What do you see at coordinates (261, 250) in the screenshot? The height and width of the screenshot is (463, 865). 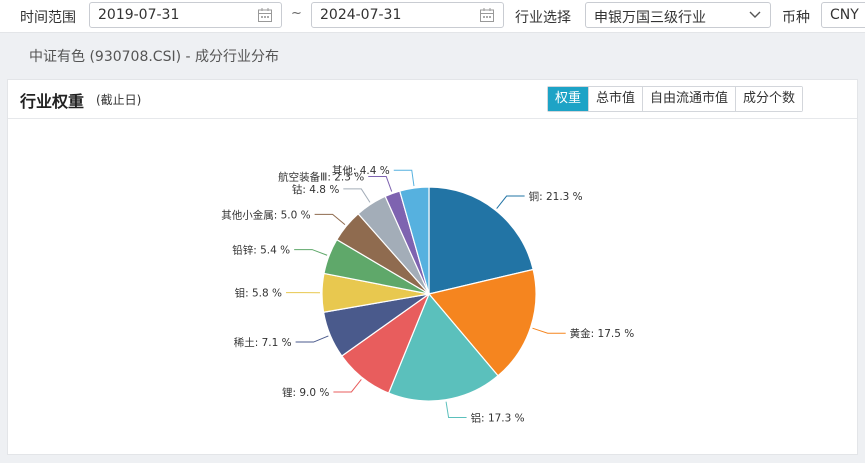 I see `pie-label-6: 铅锌: 5.4 %` at bounding box center [261, 250].